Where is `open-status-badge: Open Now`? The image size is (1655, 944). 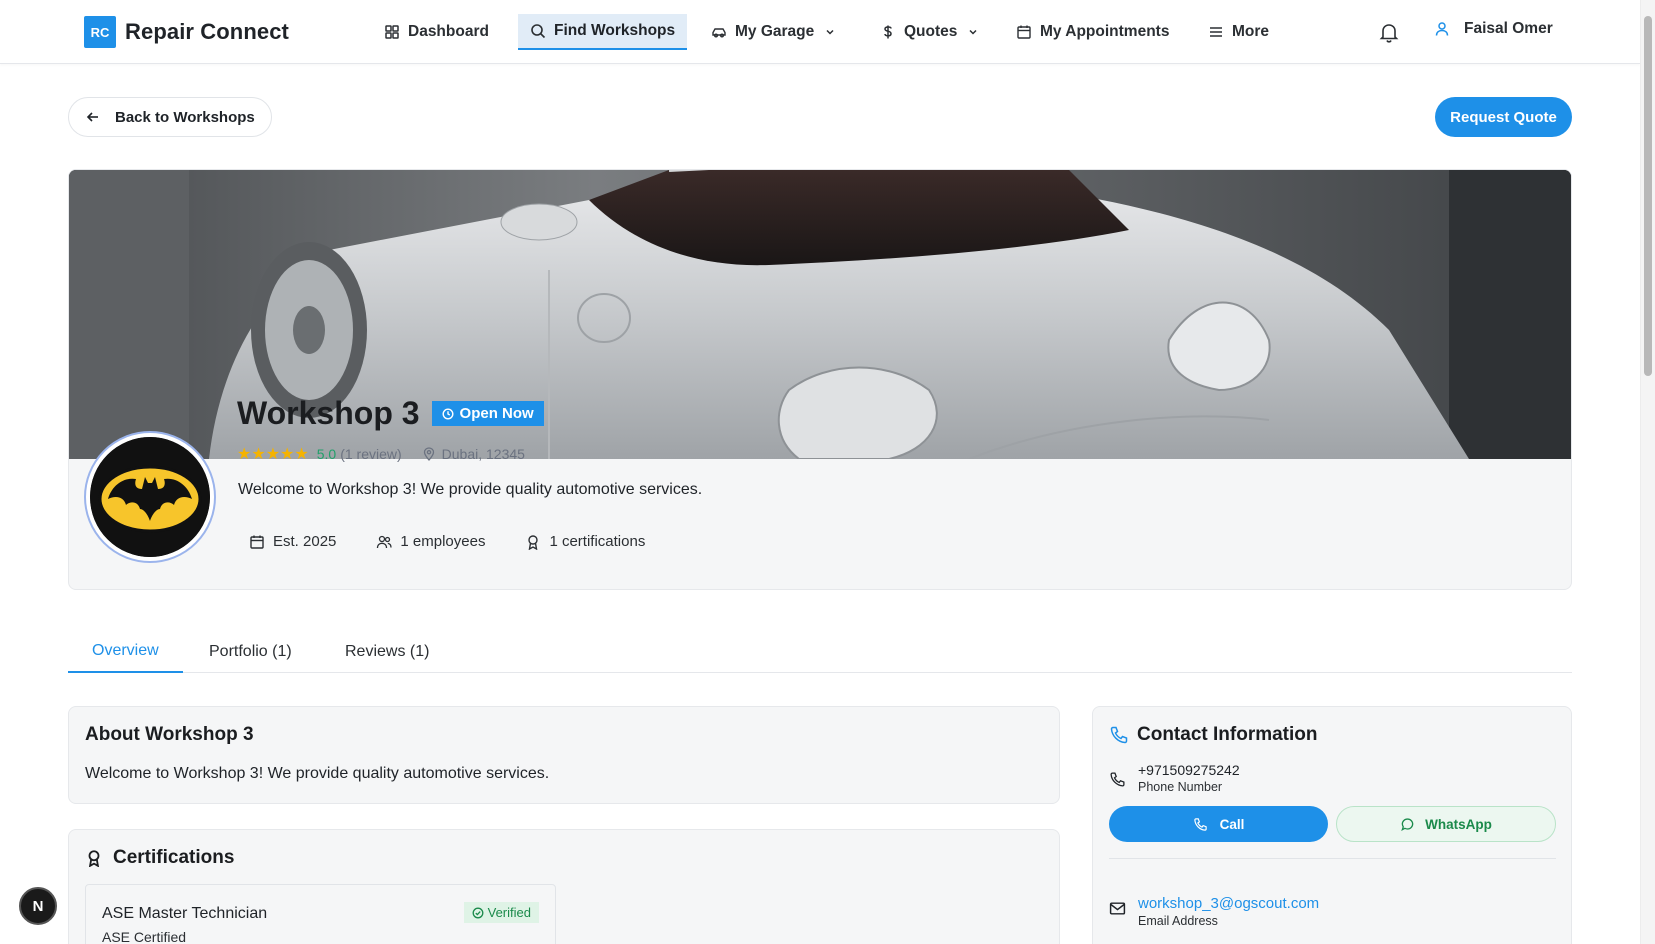
open-status-badge: Open Now is located at coordinates (487, 413).